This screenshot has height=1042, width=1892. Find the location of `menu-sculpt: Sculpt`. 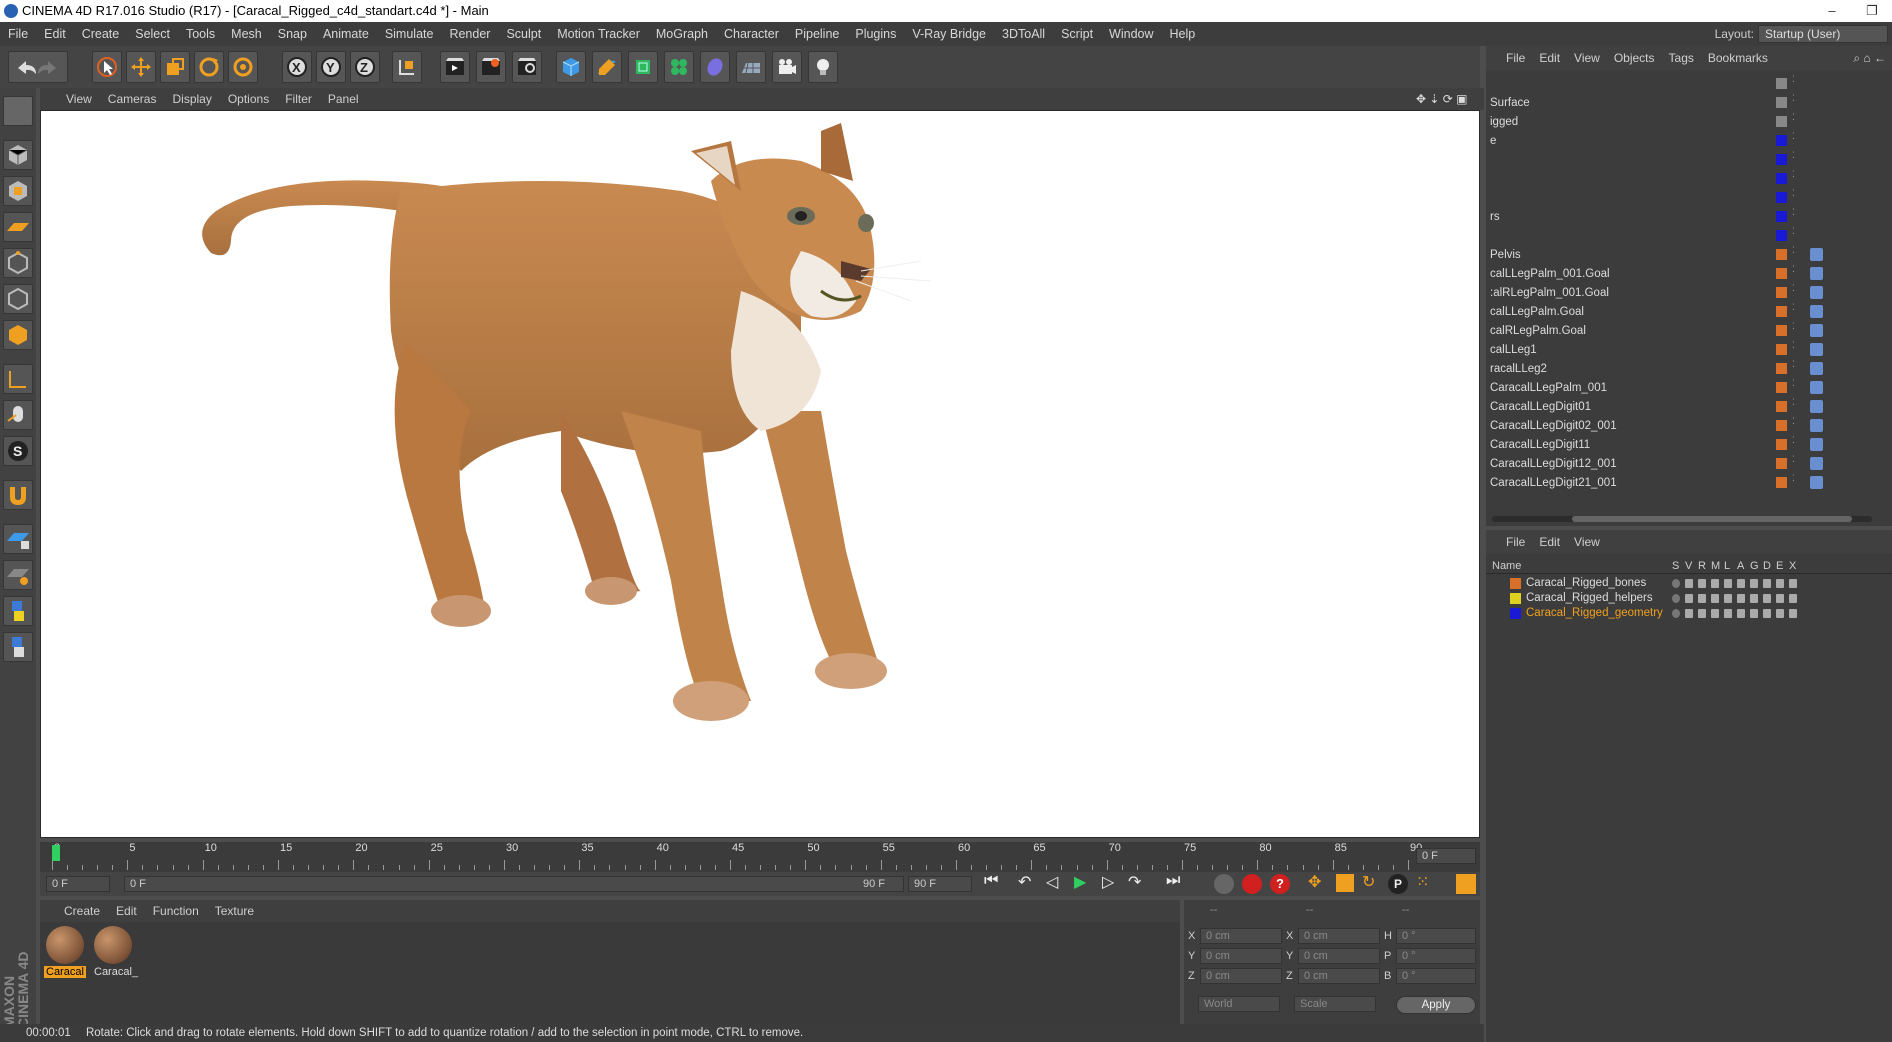

menu-sculpt: Sculpt is located at coordinates (523, 34).